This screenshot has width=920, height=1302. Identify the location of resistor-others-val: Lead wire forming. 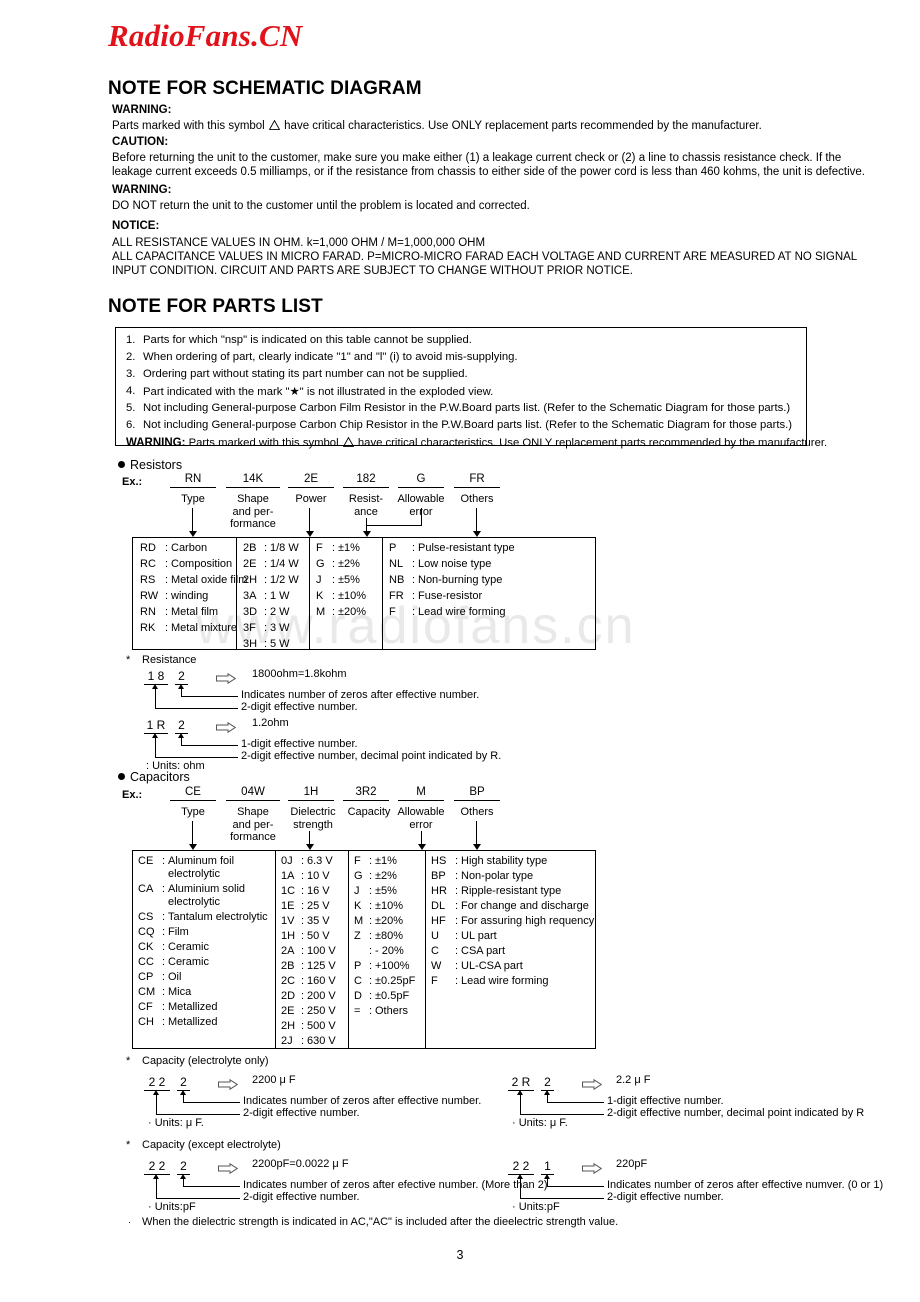
(462, 612).